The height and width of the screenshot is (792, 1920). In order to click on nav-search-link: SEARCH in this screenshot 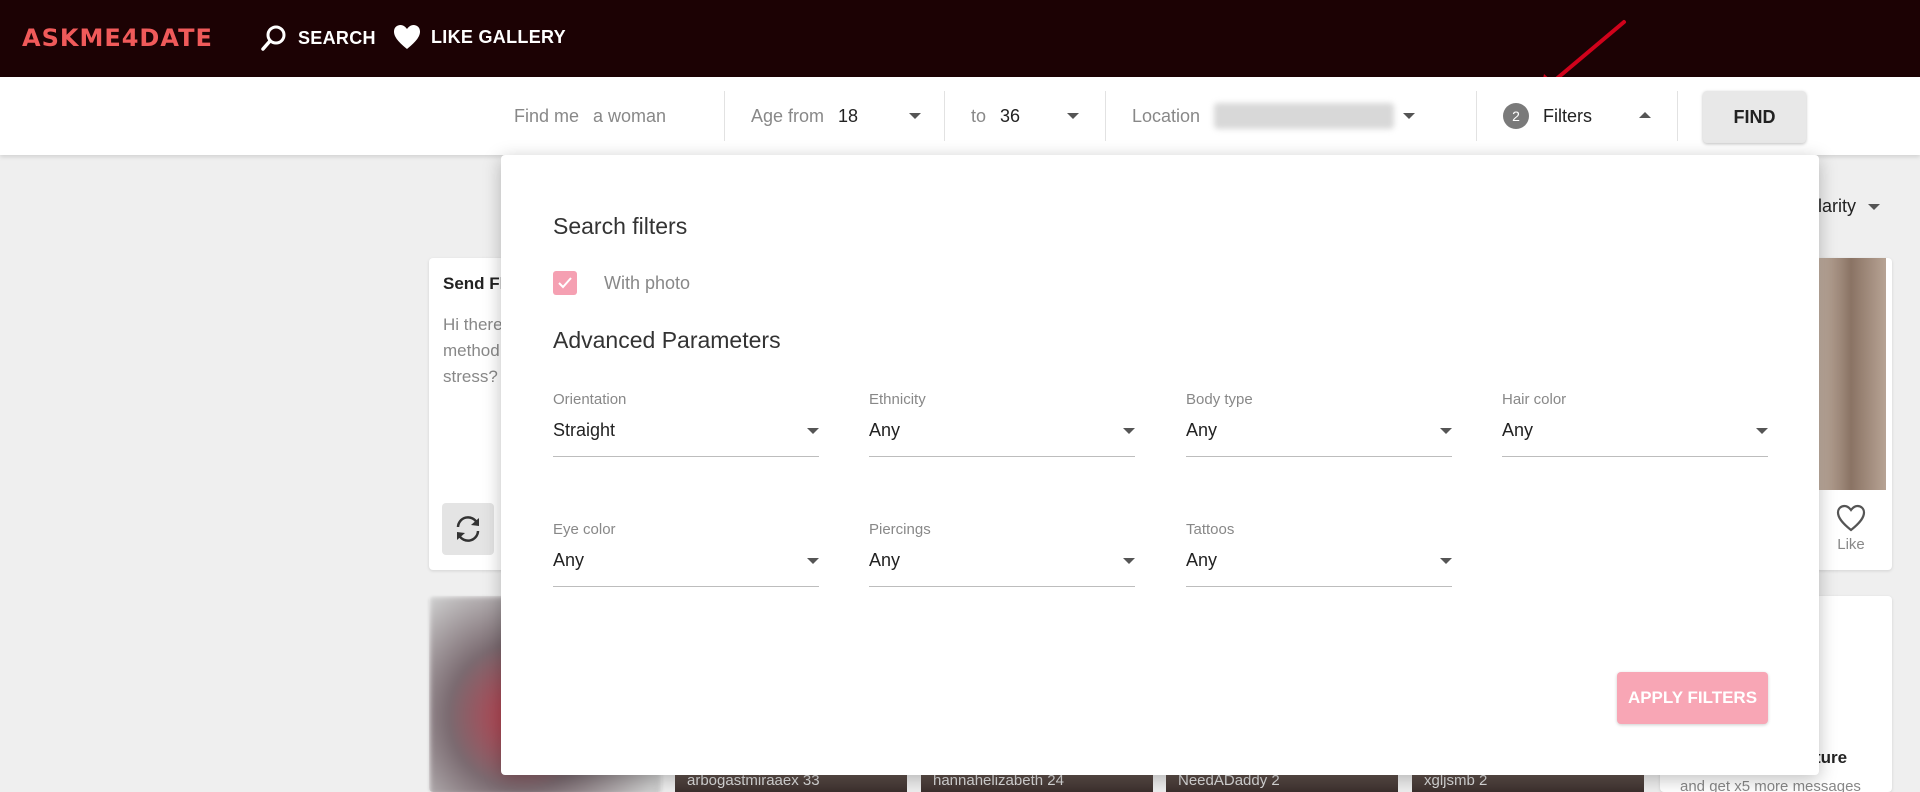, I will do `click(318, 38)`.